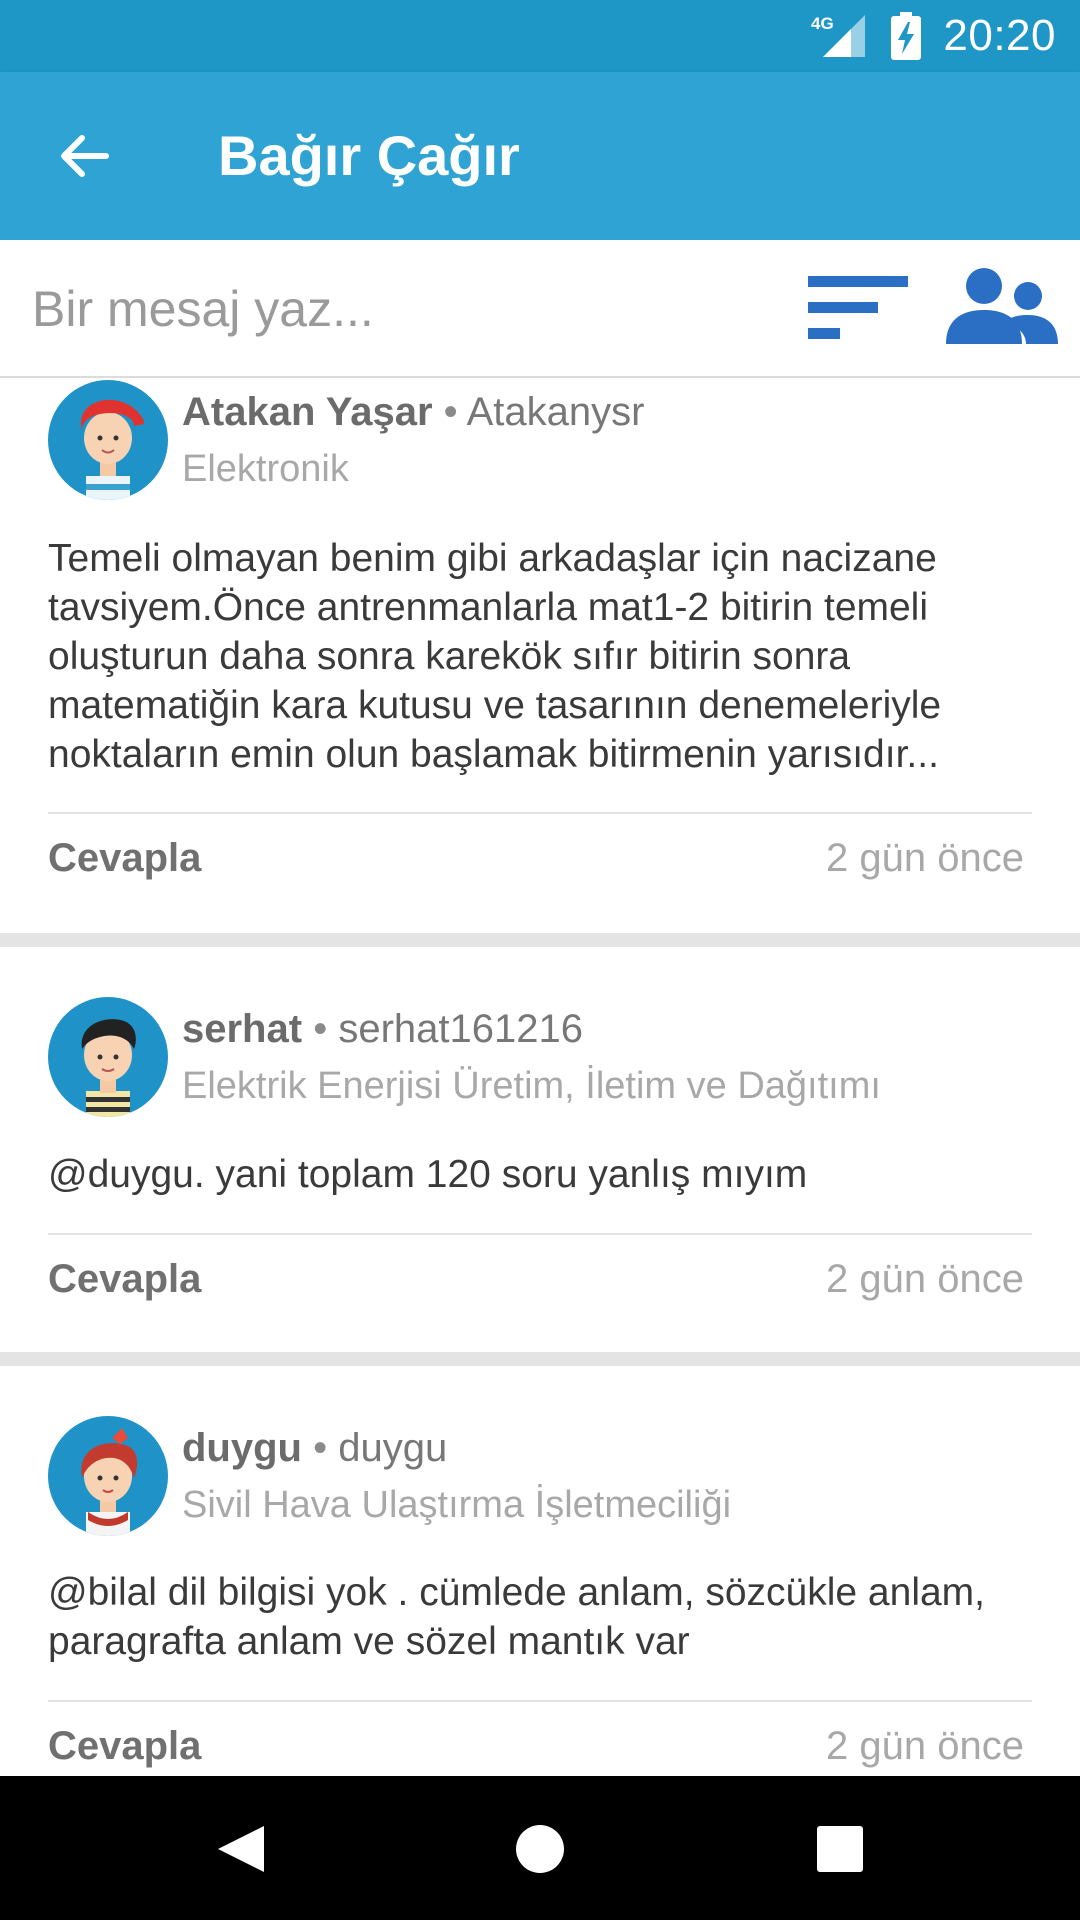  What do you see at coordinates (460, 1029) in the screenshot?
I see `author-handle: serhat161216` at bounding box center [460, 1029].